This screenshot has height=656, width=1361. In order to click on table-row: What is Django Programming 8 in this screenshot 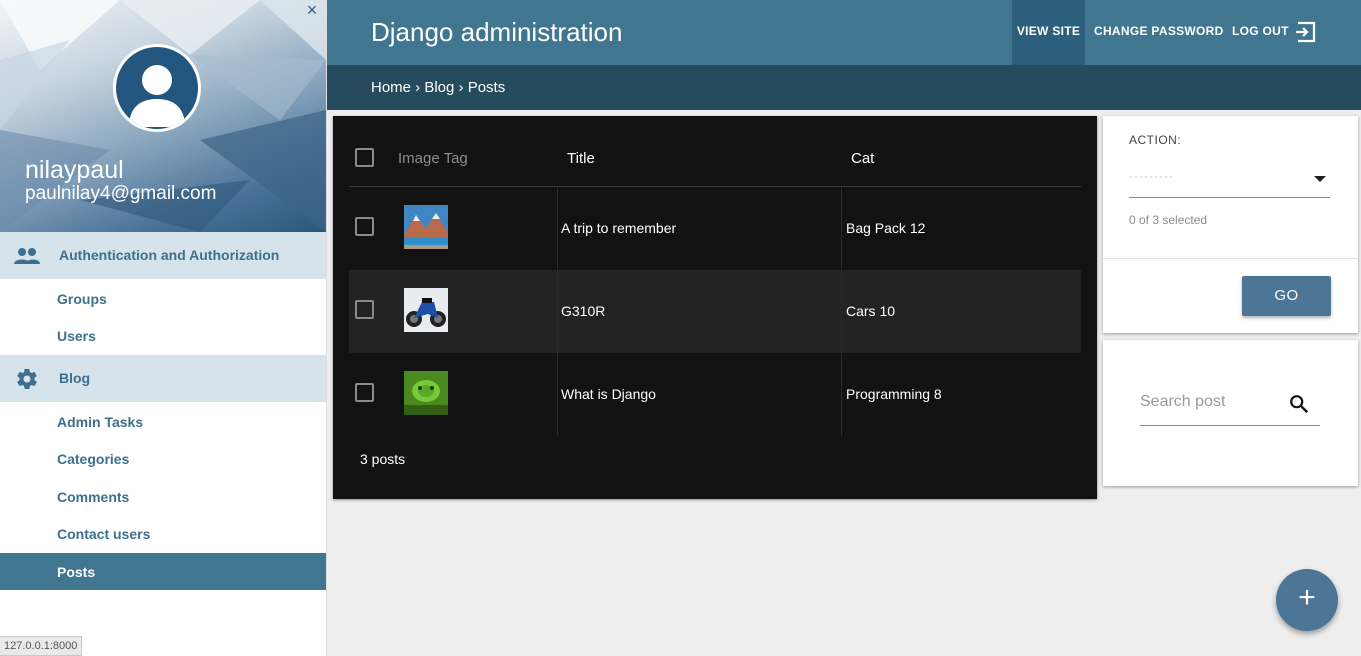, I will do `click(715, 394)`.